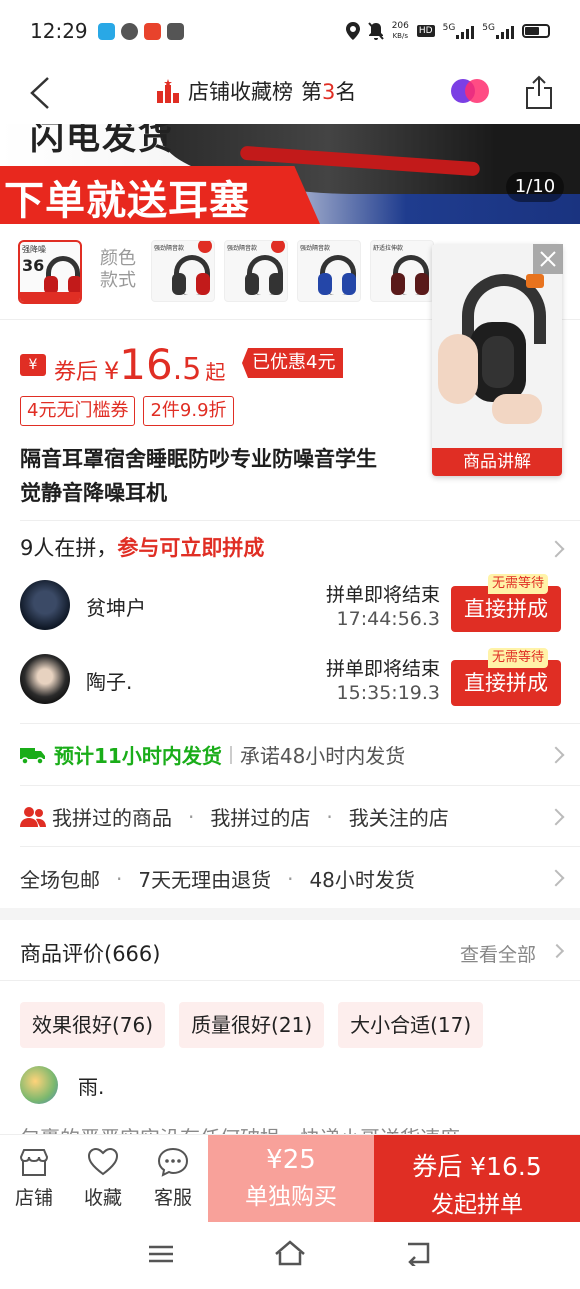 The image size is (580, 1289). I want to click on mute-icon, so click(375, 31).